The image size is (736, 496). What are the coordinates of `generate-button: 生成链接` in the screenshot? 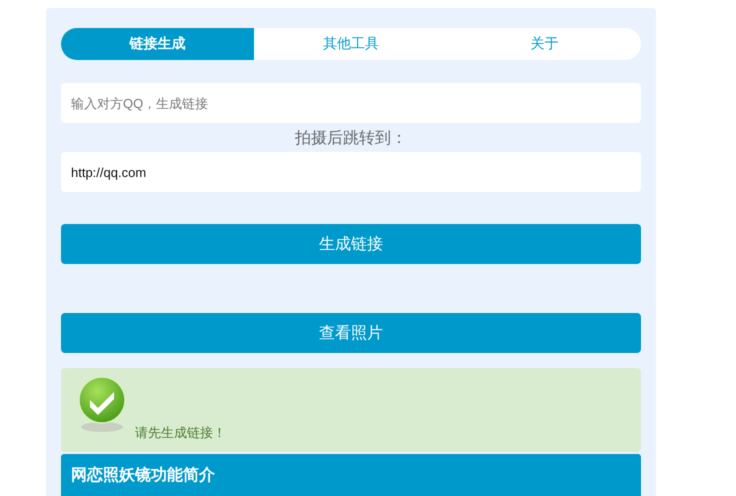 It's located at (351, 244).